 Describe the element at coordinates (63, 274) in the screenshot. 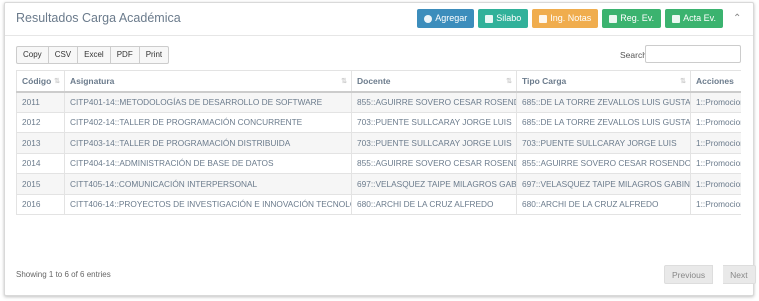

I see `table-info: Showing 1 to 6 of 6 entries` at that location.